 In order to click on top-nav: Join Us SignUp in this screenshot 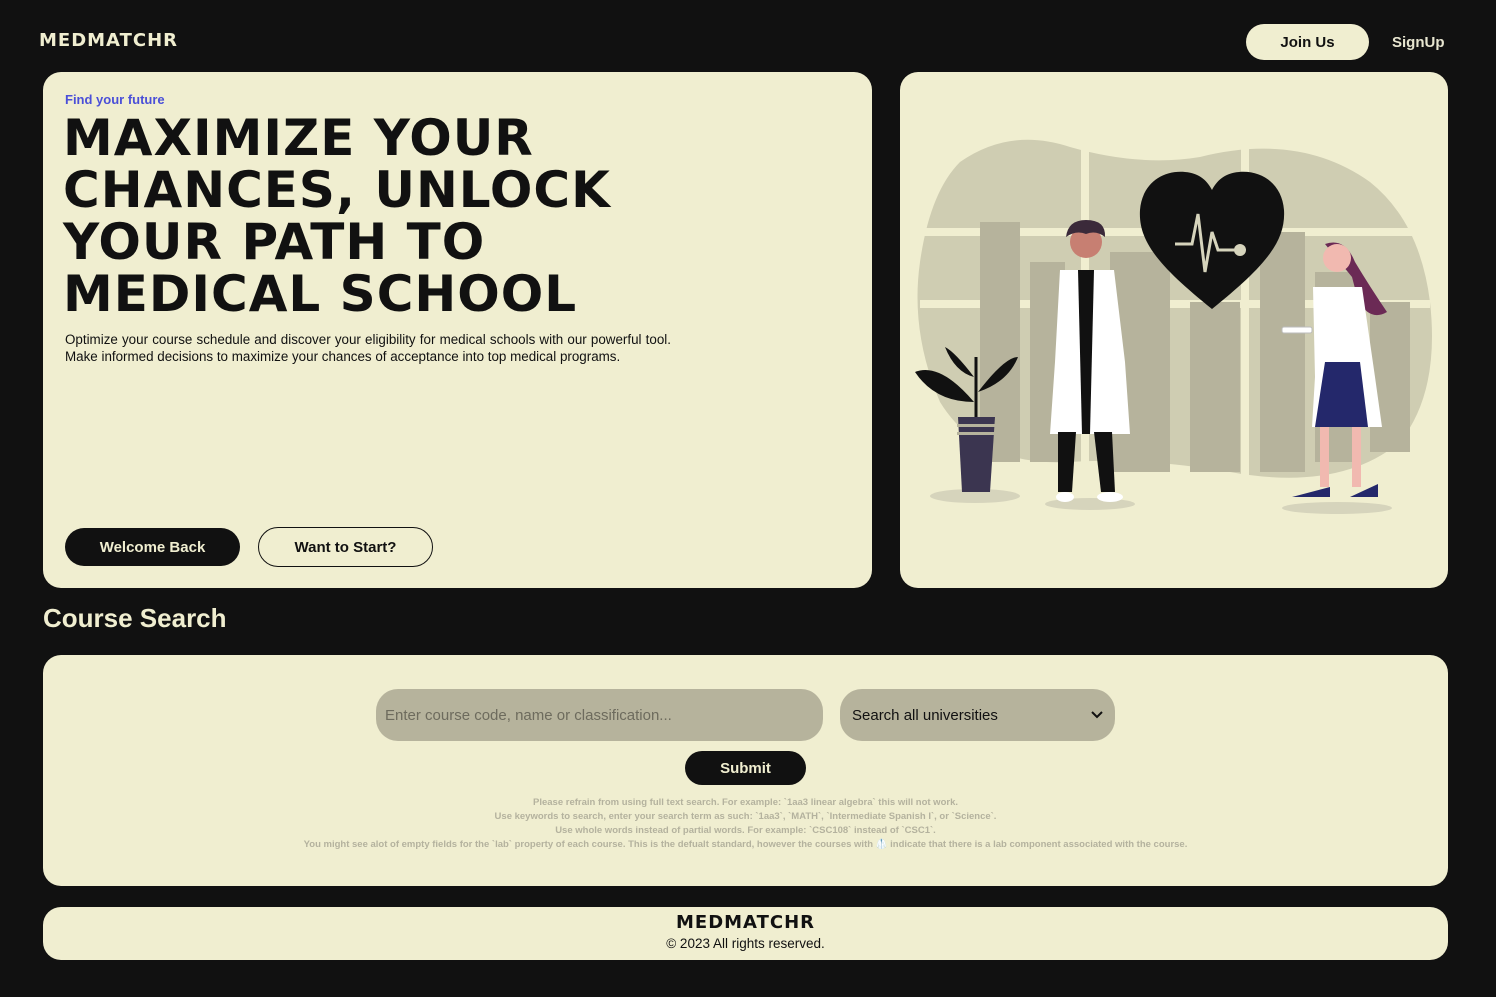, I will do `click(1345, 42)`.